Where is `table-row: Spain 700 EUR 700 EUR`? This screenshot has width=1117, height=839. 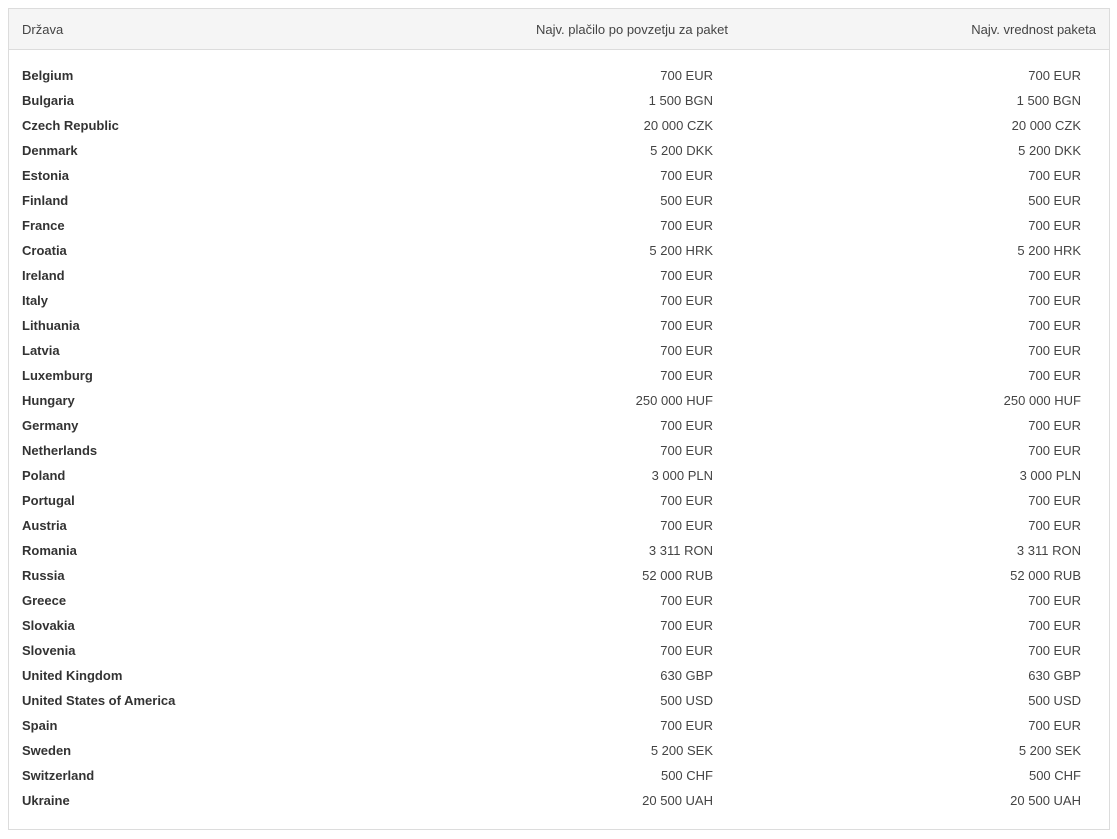 table-row: Spain 700 EUR 700 EUR is located at coordinates (559, 725).